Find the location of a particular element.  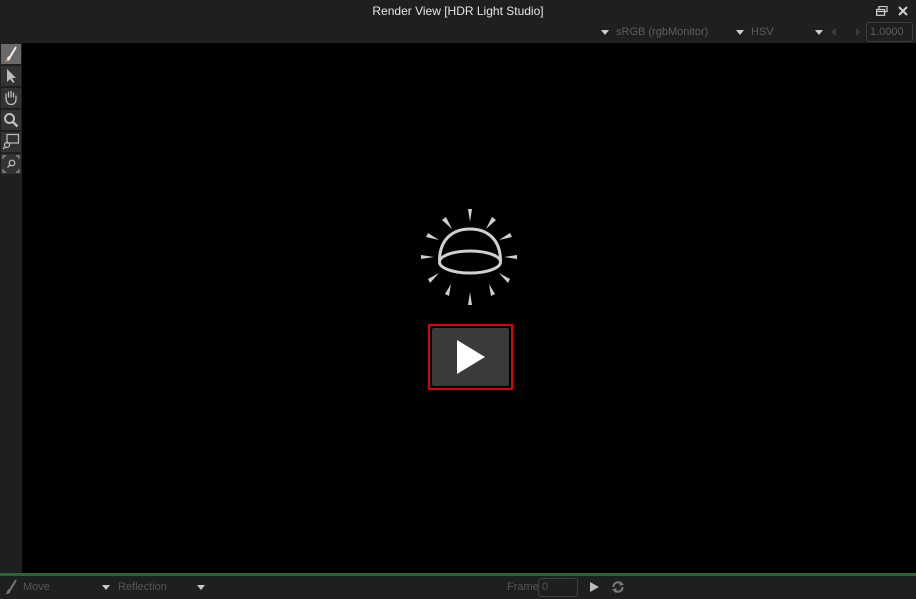

view-toolbar: sRGB (rgbMonitor) HSV is located at coordinates (458, 32).